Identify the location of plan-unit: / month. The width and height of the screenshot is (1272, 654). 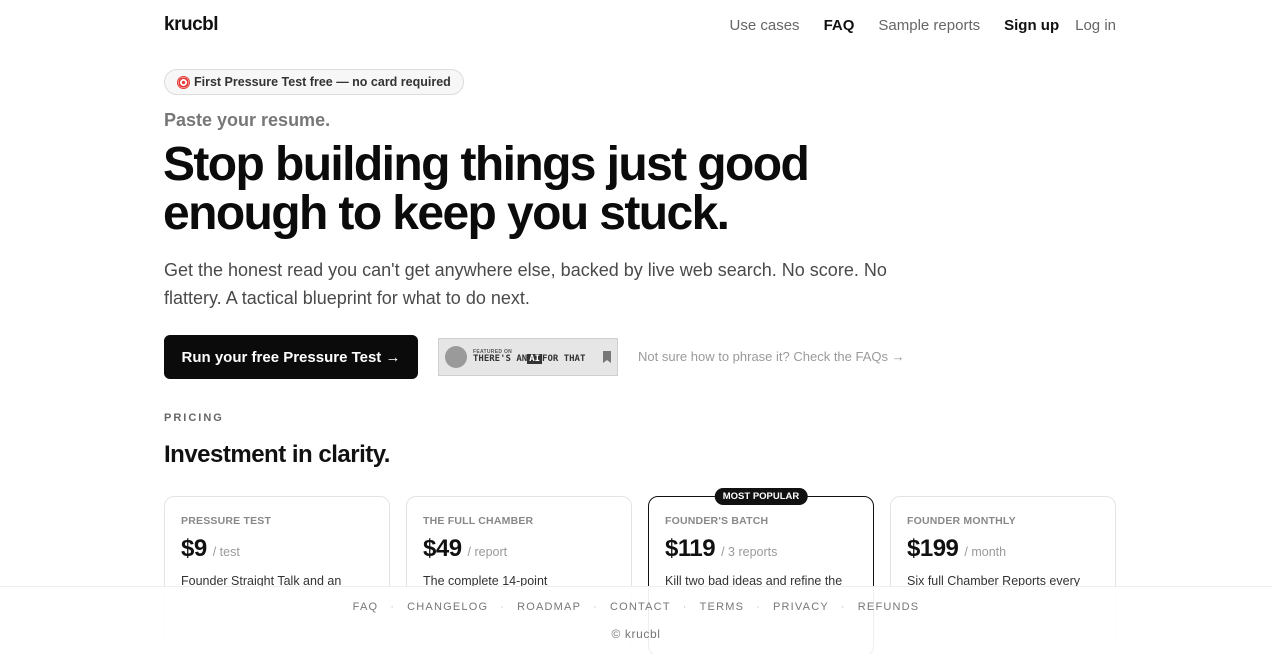
(985, 552).